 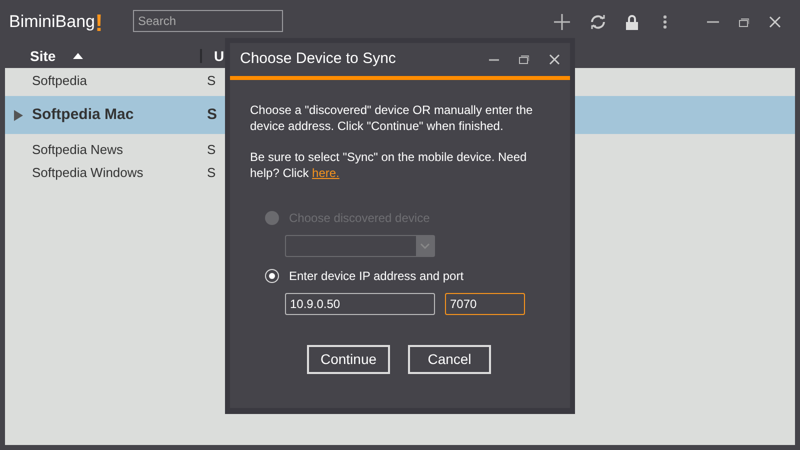 What do you see at coordinates (326, 173) in the screenshot?
I see `help-link: here.` at bounding box center [326, 173].